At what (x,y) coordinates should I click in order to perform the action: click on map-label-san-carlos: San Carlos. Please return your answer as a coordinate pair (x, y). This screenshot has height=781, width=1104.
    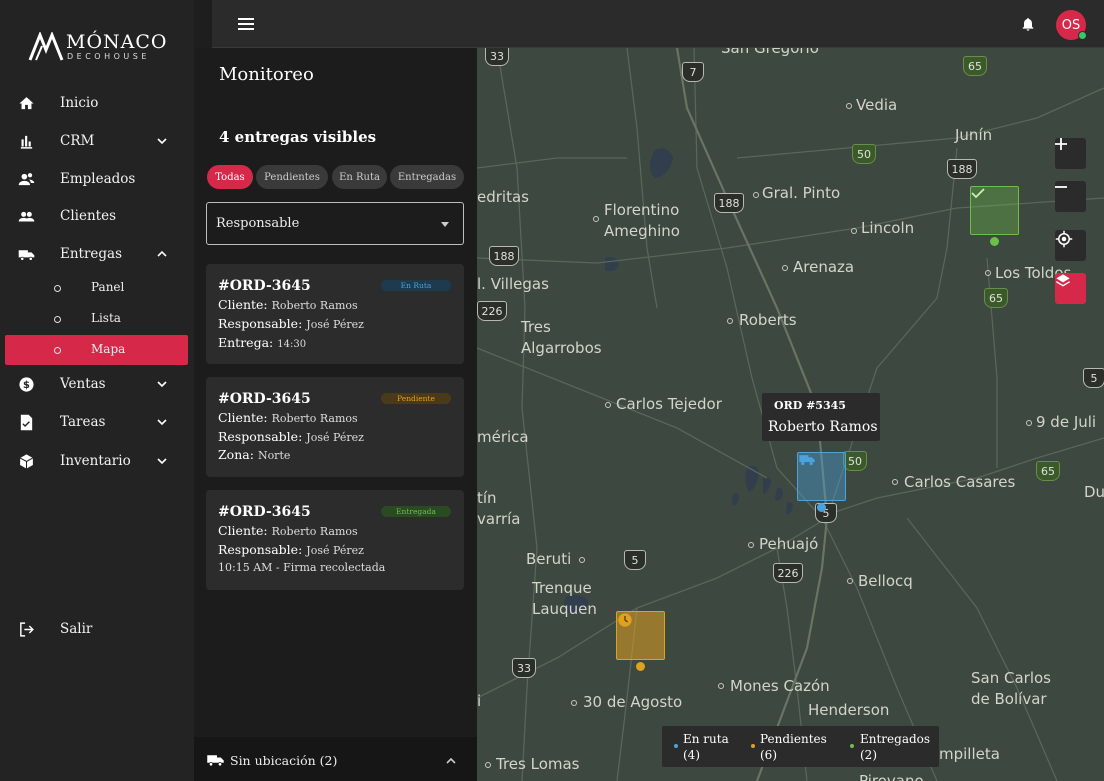
    Looking at the image, I should click on (1011, 678).